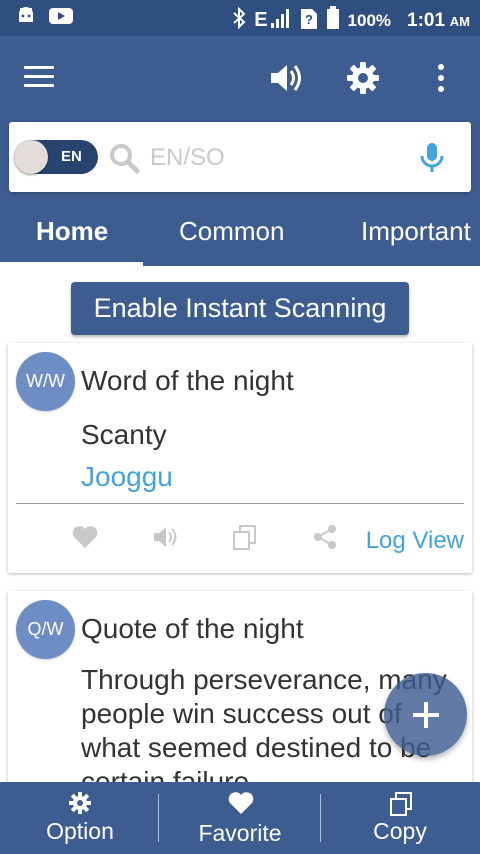  I want to click on tab-important: Important, so click(416, 231).